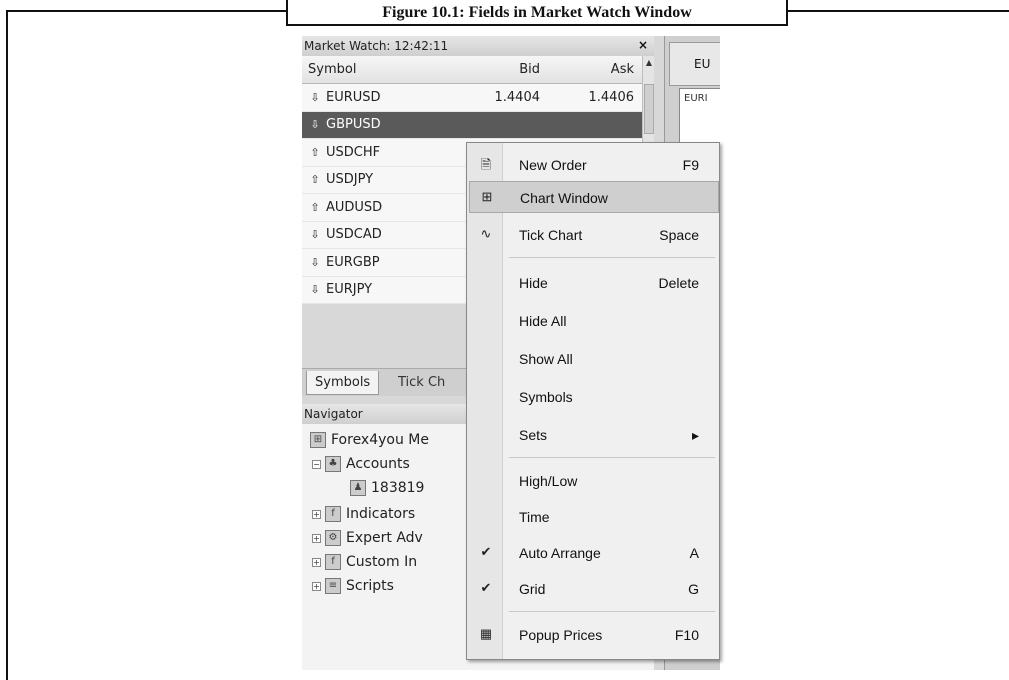 This screenshot has height=680, width=1009. What do you see at coordinates (486, 233) in the screenshot?
I see `tick-chart-icon: ∿` at bounding box center [486, 233].